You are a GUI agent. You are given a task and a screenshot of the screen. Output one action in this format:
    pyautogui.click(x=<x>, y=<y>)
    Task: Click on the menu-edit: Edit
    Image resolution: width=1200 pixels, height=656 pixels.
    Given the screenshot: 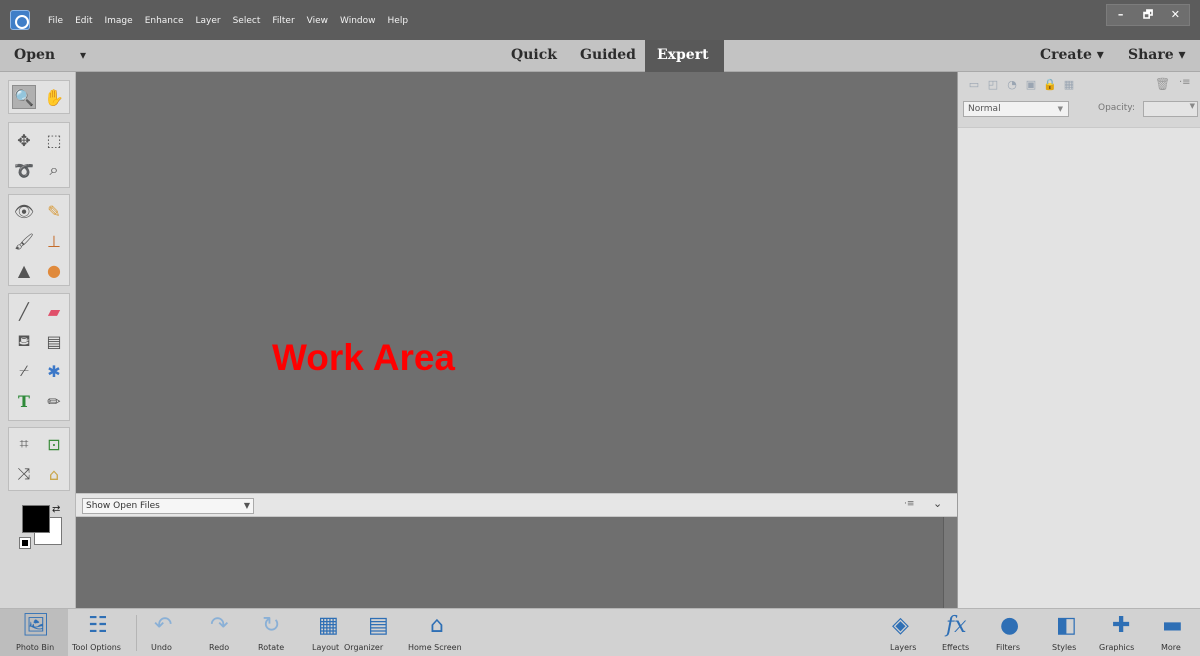 What is the action you would take?
    pyautogui.click(x=83, y=21)
    